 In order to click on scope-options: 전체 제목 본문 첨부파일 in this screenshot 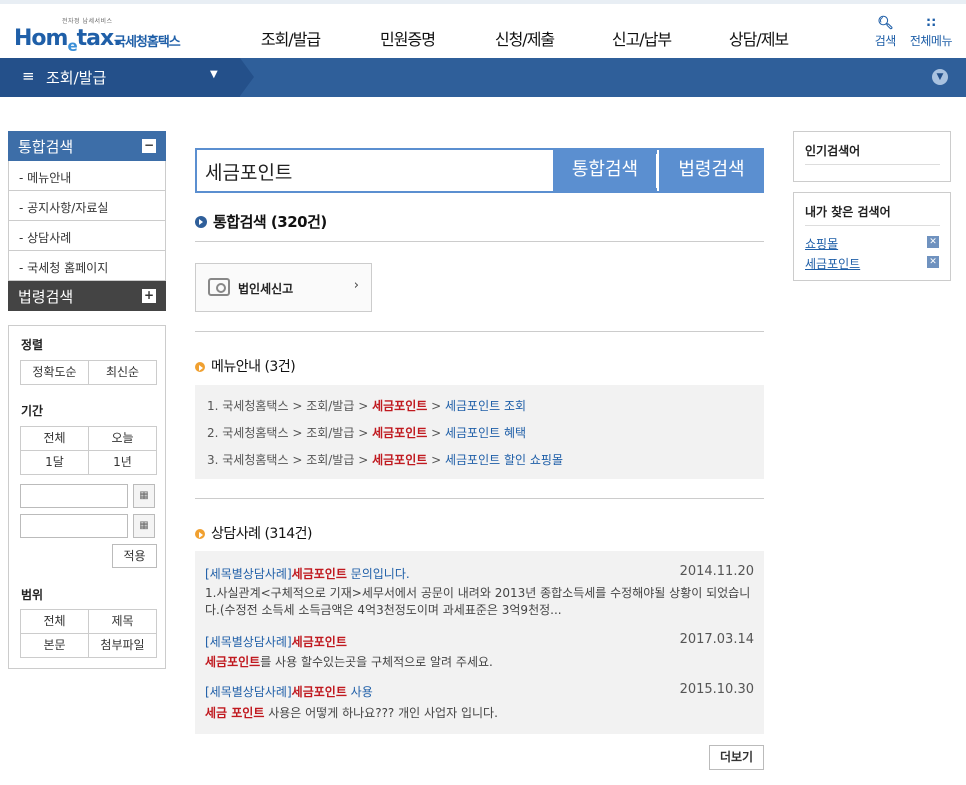, I will do `click(88, 633)`.